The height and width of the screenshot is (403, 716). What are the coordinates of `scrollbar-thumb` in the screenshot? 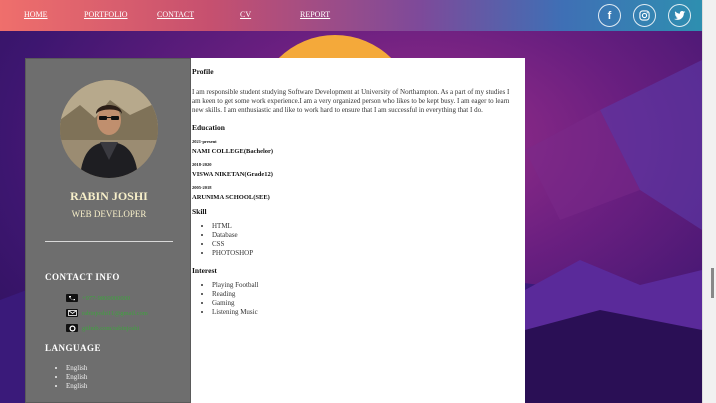 It's located at (712, 283).